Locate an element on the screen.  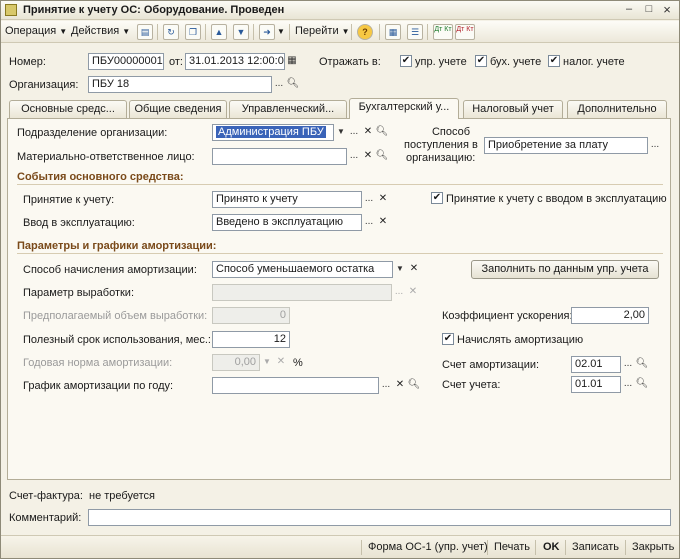
receipt-method-field: Приобретение за плату is located at coordinates (566, 145).